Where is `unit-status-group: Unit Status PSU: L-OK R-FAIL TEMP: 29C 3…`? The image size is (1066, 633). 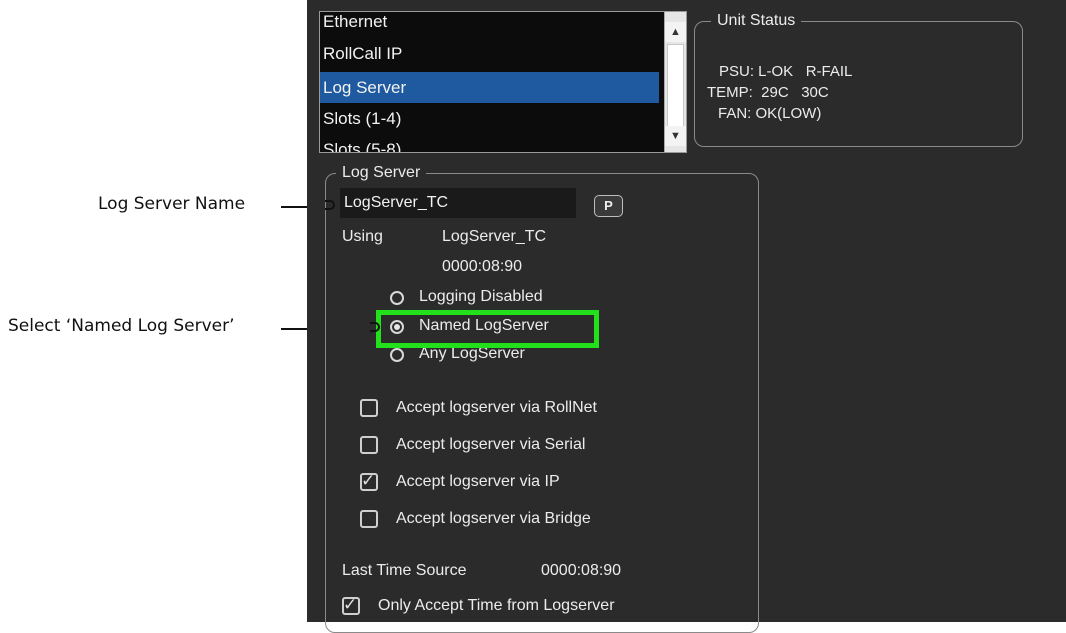
unit-status-group: Unit Status PSU: L-OK R-FAIL TEMP: 29C 3… is located at coordinates (858, 79).